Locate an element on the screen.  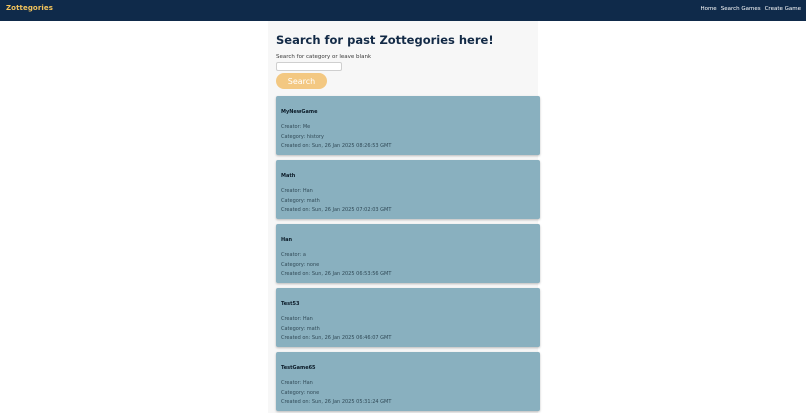
game-title: MyNewGame is located at coordinates (299, 112).